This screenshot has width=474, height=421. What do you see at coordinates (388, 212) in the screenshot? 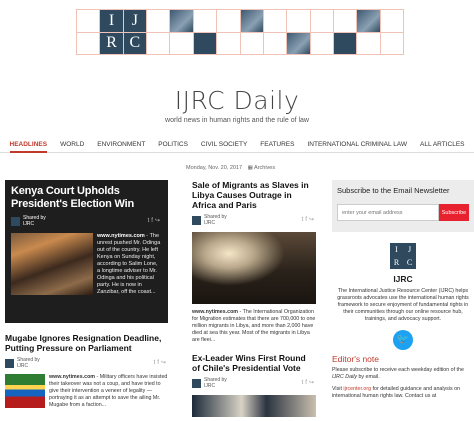
I see `email-input` at bounding box center [388, 212].